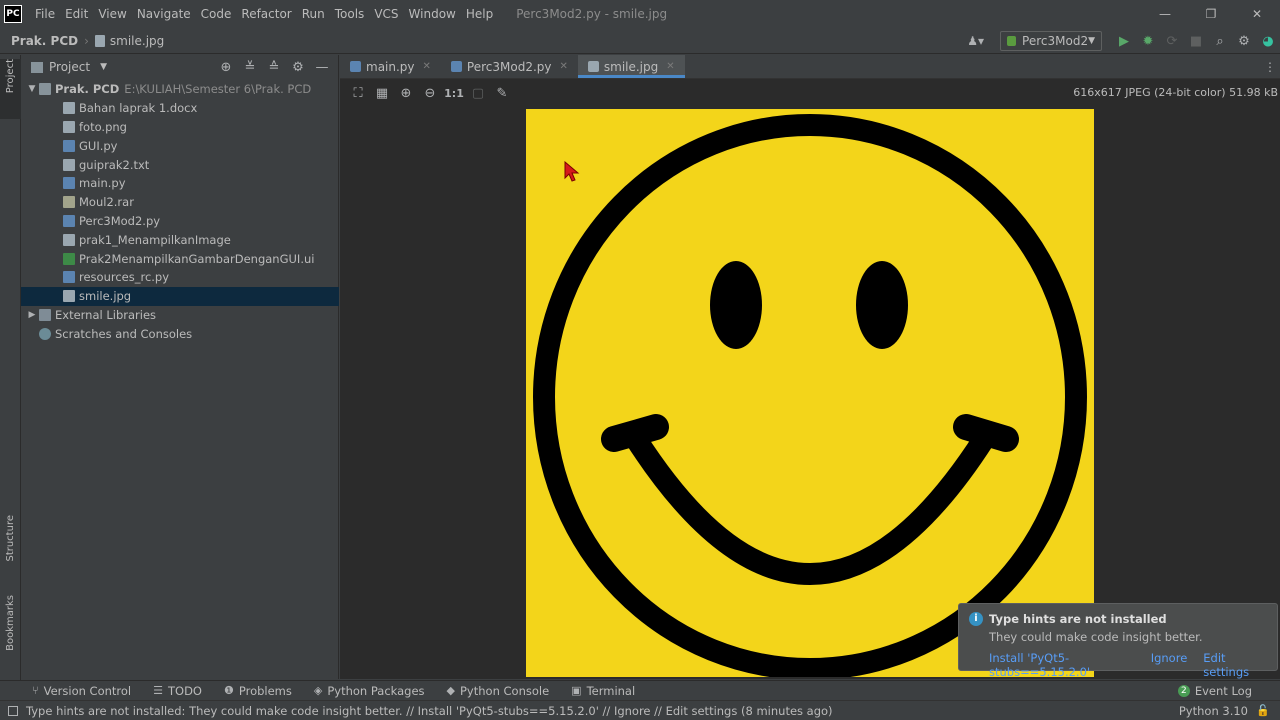 The width and height of the screenshot is (1280, 720). What do you see at coordinates (810, 67) in the screenshot?
I see `editor-tabs: main.py ✕ Perc3Mod2.py ✕ smile.jpg ✕ ⋮` at bounding box center [810, 67].